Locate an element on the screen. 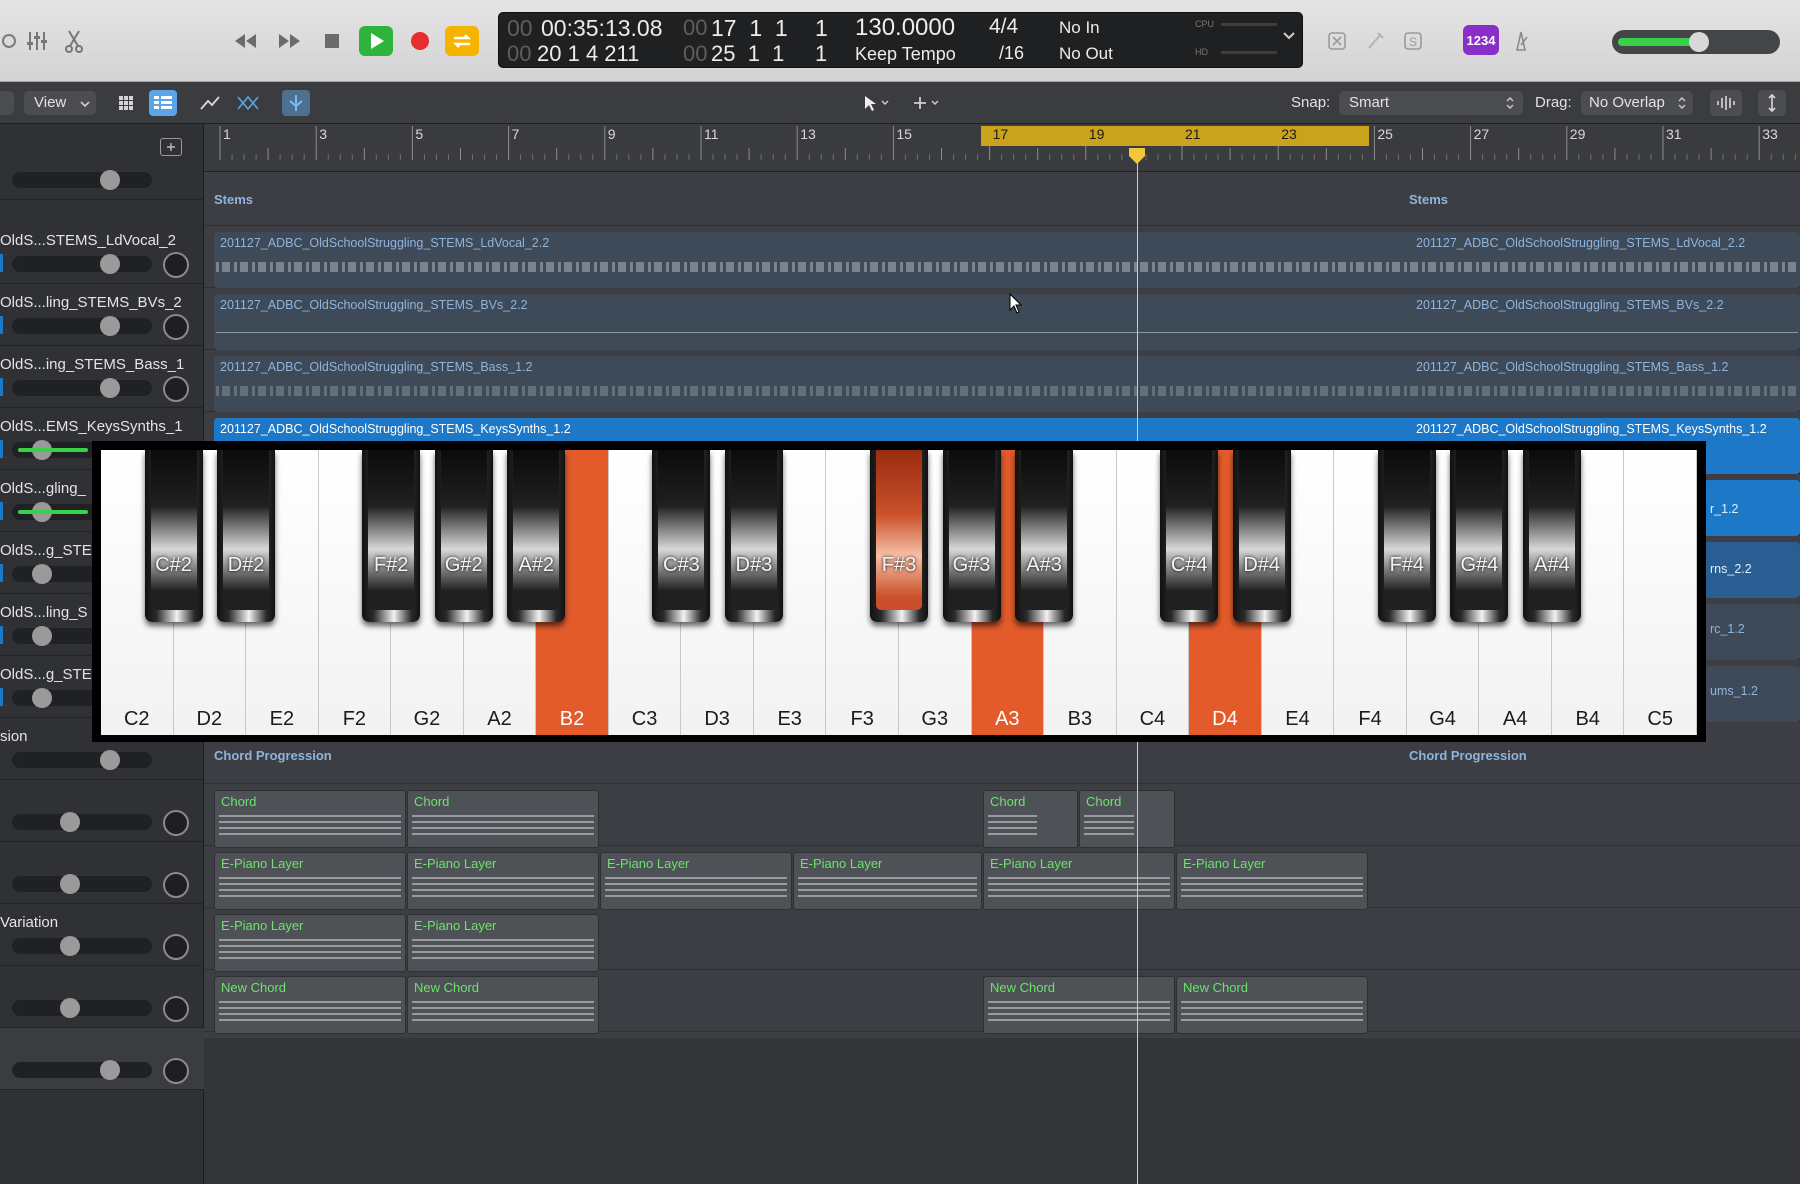 The width and height of the screenshot is (1800, 1184). play-button is located at coordinates (376, 41).